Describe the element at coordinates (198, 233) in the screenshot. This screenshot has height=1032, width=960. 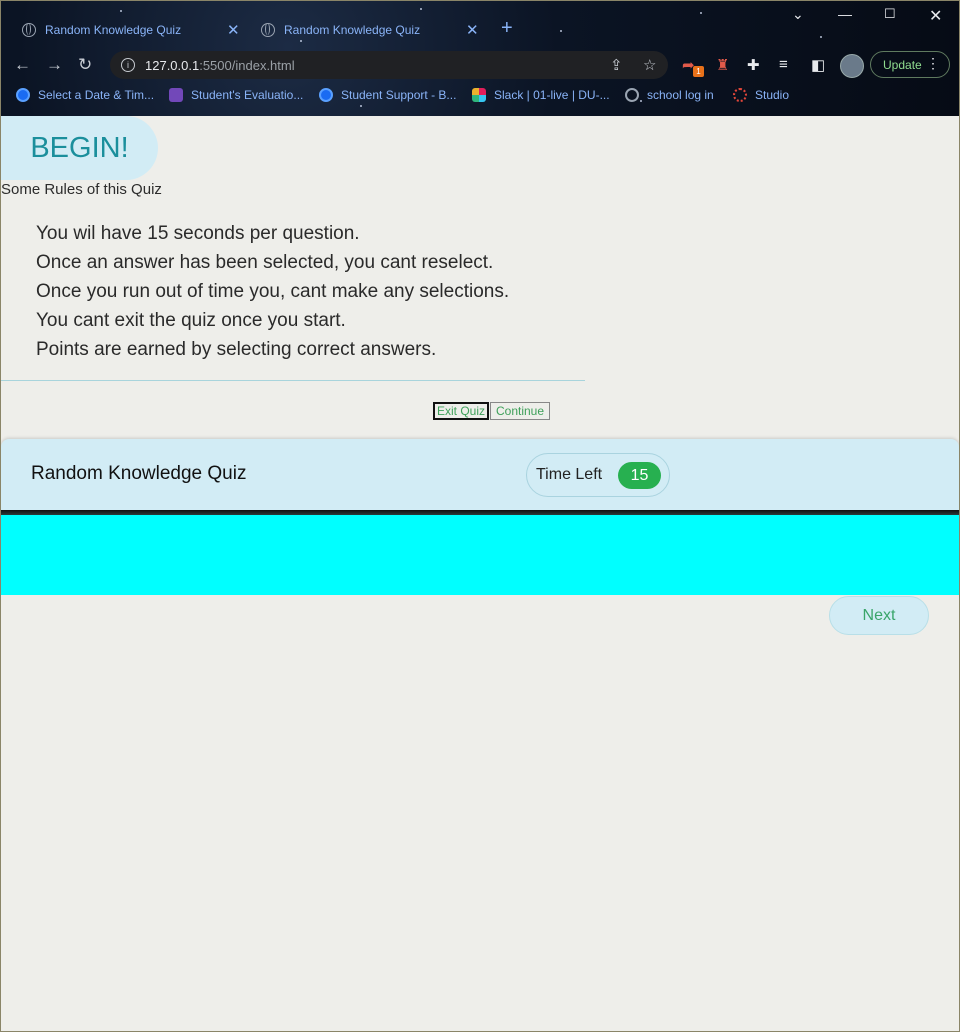
I see `rule-item: You wil have 15 seconds per question.` at that location.